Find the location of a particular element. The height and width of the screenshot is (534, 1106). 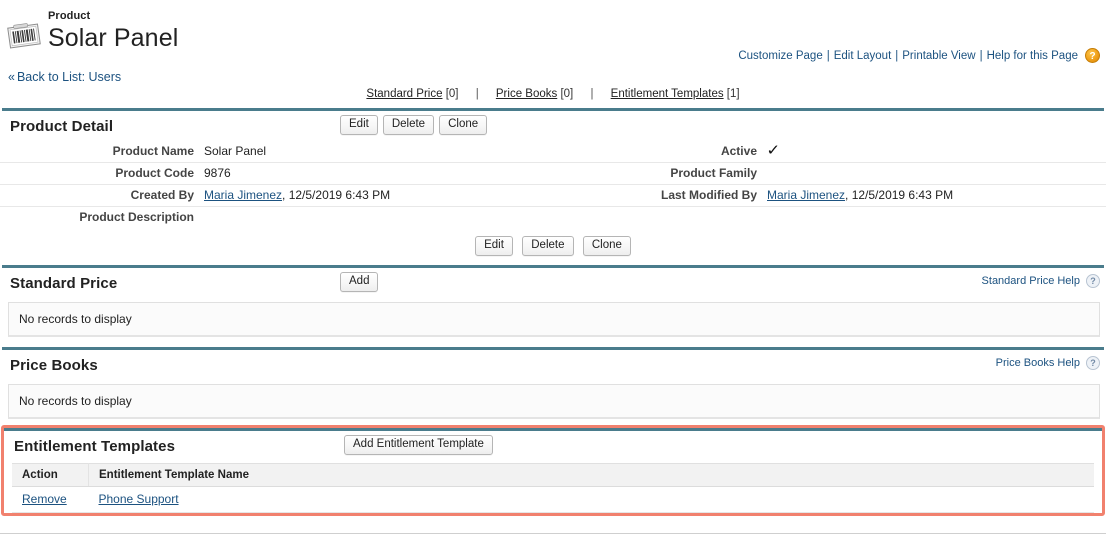

add-standard-price-button: Add is located at coordinates (359, 282).